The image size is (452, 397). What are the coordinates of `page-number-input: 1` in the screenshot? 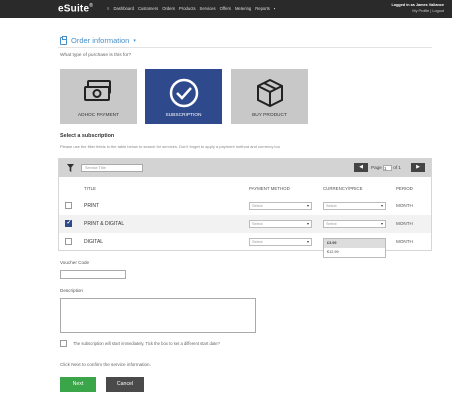 It's located at (388, 168).